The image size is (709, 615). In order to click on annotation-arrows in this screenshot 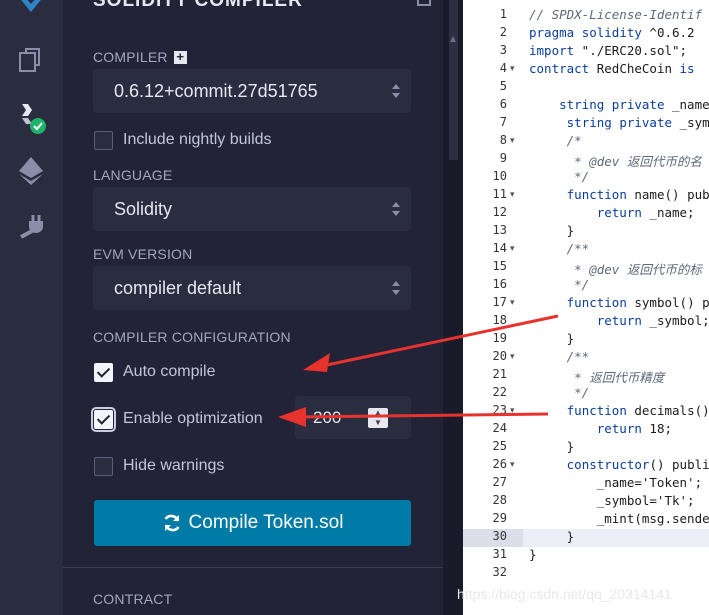, I will do `click(418, 370)`.